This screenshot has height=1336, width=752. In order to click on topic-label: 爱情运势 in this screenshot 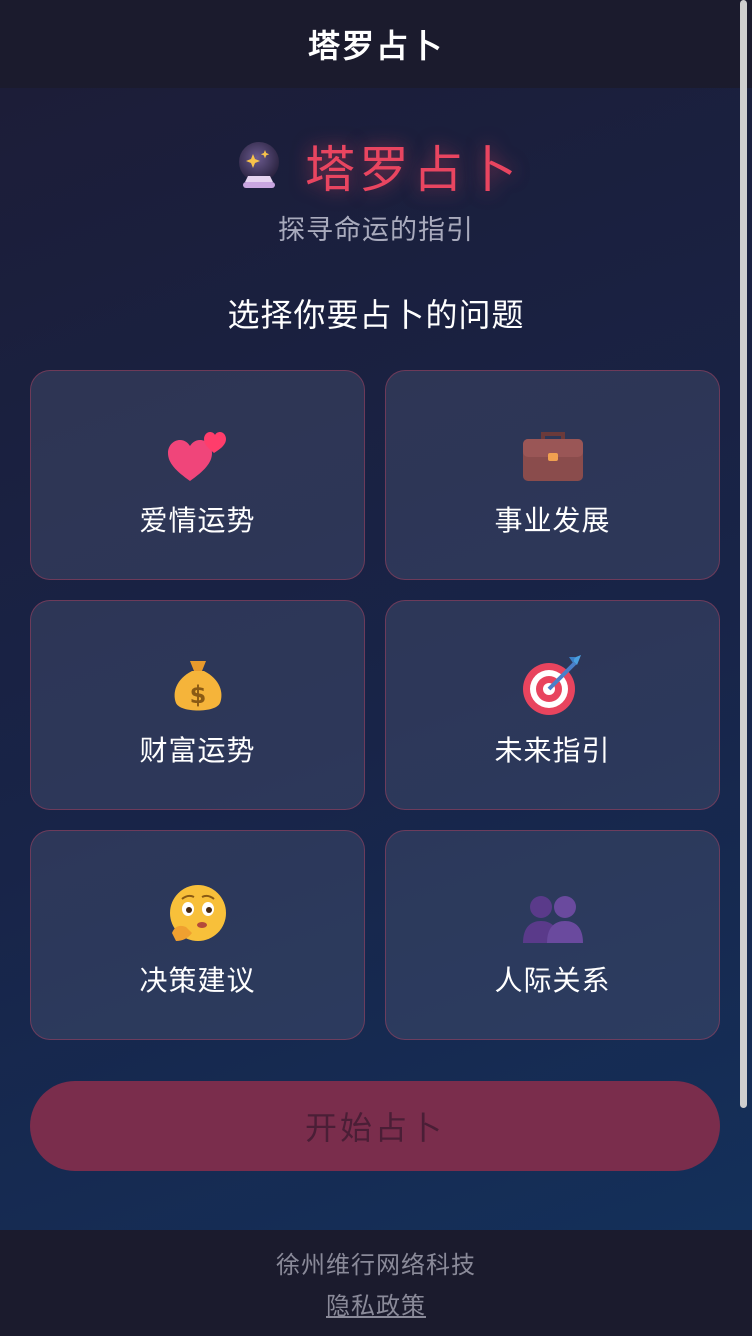, I will do `click(197, 520)`.